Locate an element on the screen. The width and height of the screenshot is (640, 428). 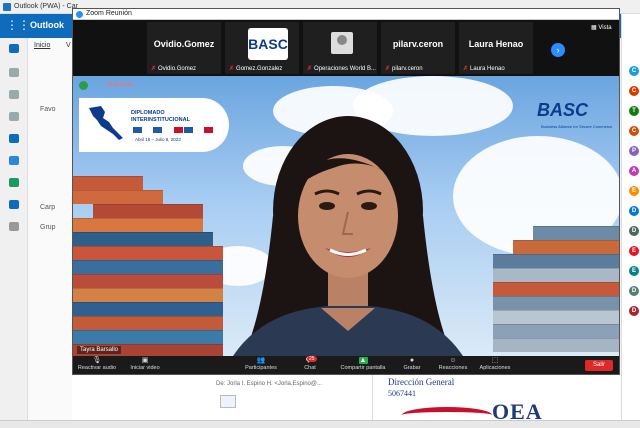
apps-icon is located at coordinates (14, 226).